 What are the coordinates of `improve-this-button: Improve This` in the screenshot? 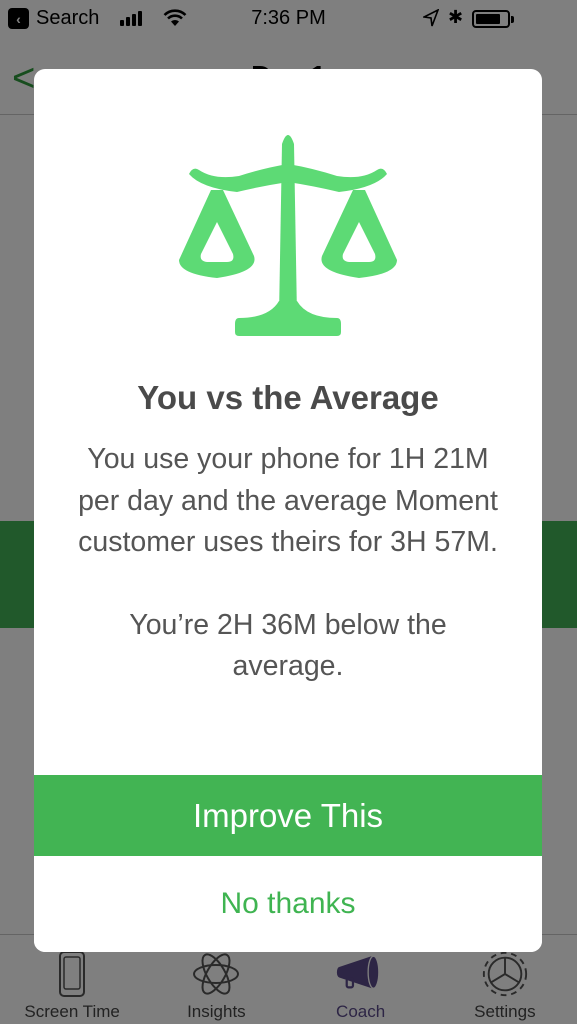 It's located at (288, 815).